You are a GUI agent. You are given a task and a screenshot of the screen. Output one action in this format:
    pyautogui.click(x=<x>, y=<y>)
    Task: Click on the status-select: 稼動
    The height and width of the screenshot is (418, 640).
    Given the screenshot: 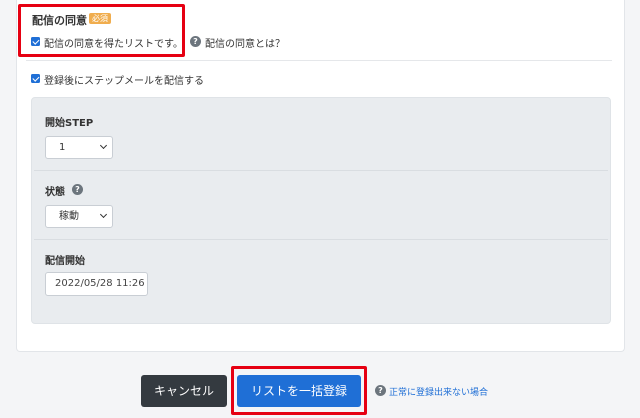 What is the action you would take?
    pyautogui.click(x=79, y=216)
    